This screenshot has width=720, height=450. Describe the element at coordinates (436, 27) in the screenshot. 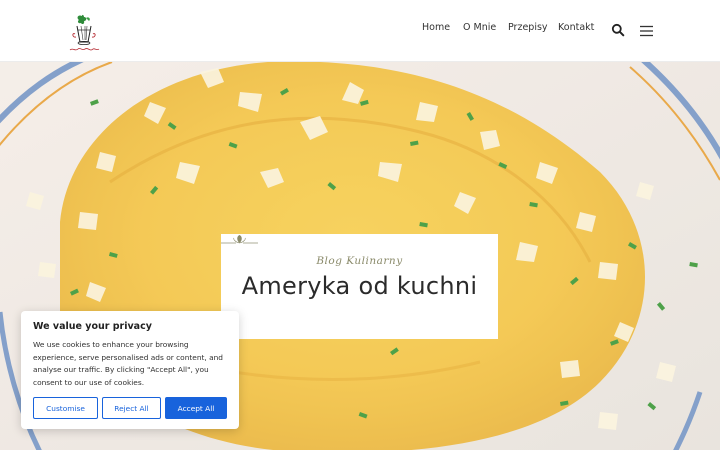

I see `nav-home: Home` at that location.